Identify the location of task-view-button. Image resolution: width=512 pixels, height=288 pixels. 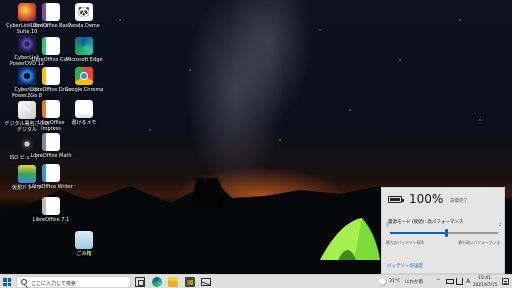
(140, 282).